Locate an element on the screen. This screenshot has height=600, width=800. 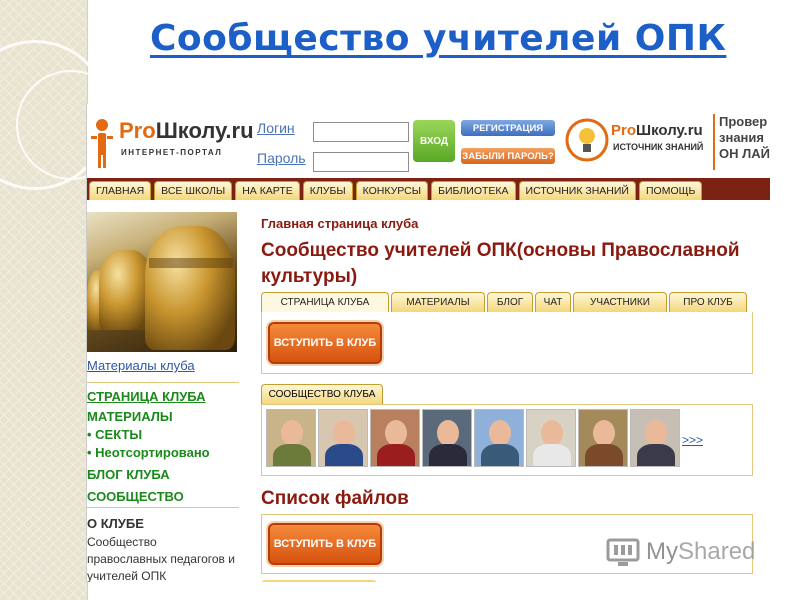
church-bells-photo is located at coordinates (162, 282).